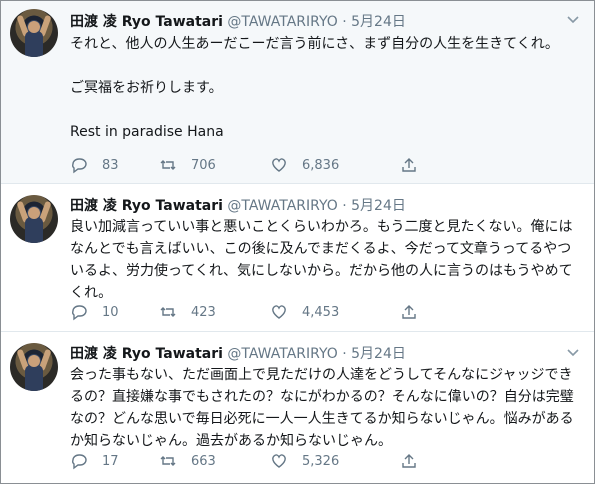 This screenshot has height=484, width=595. Describe the element at coordinates (203, 312) in the screenshot. I see `retweet-count: 423` at that location.